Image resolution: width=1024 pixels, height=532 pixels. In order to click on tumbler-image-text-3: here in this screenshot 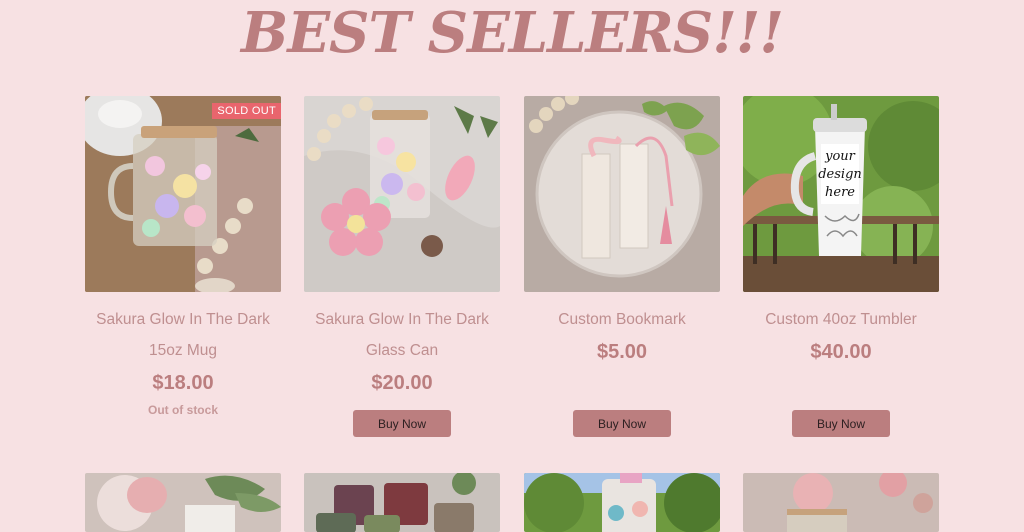, I will do `click(840, 192)`.